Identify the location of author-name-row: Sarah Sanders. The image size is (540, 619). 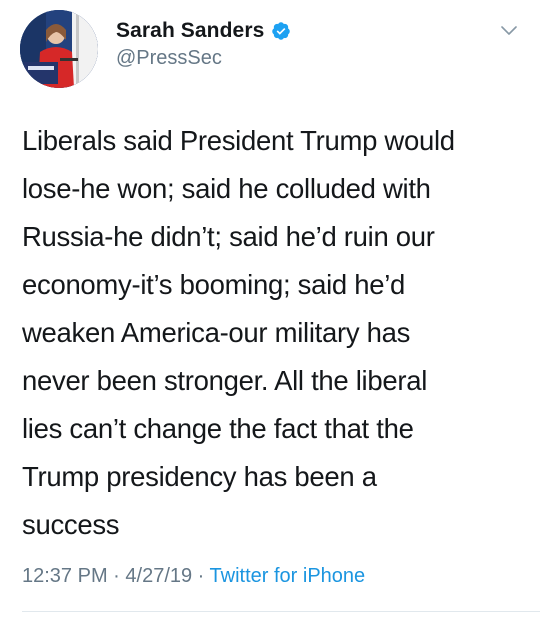
(203, 31).